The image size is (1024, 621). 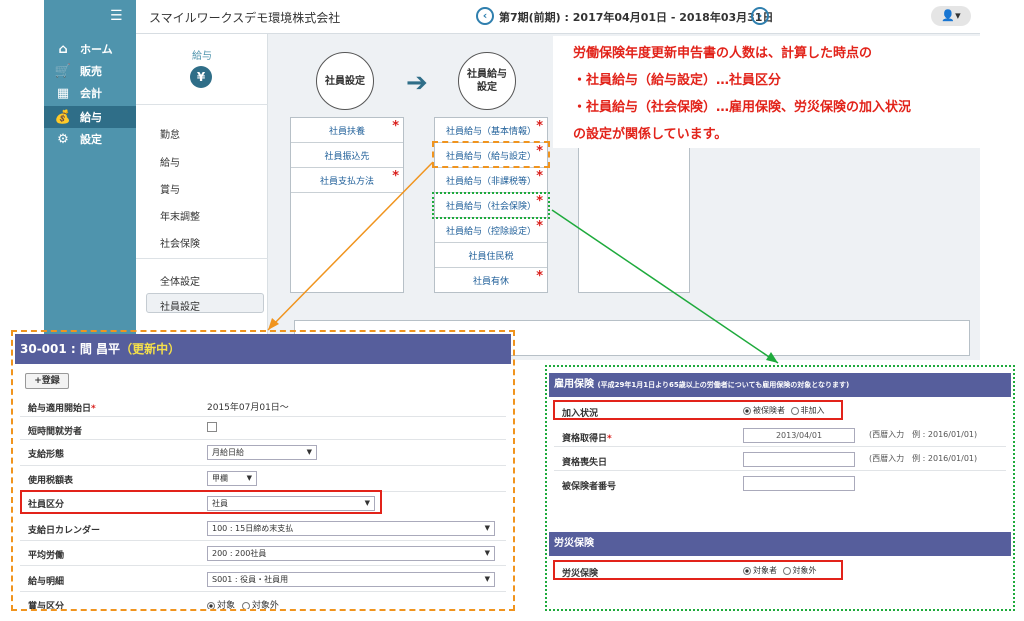 I want to click on radio-workers-target, so click(x=747, y=570).